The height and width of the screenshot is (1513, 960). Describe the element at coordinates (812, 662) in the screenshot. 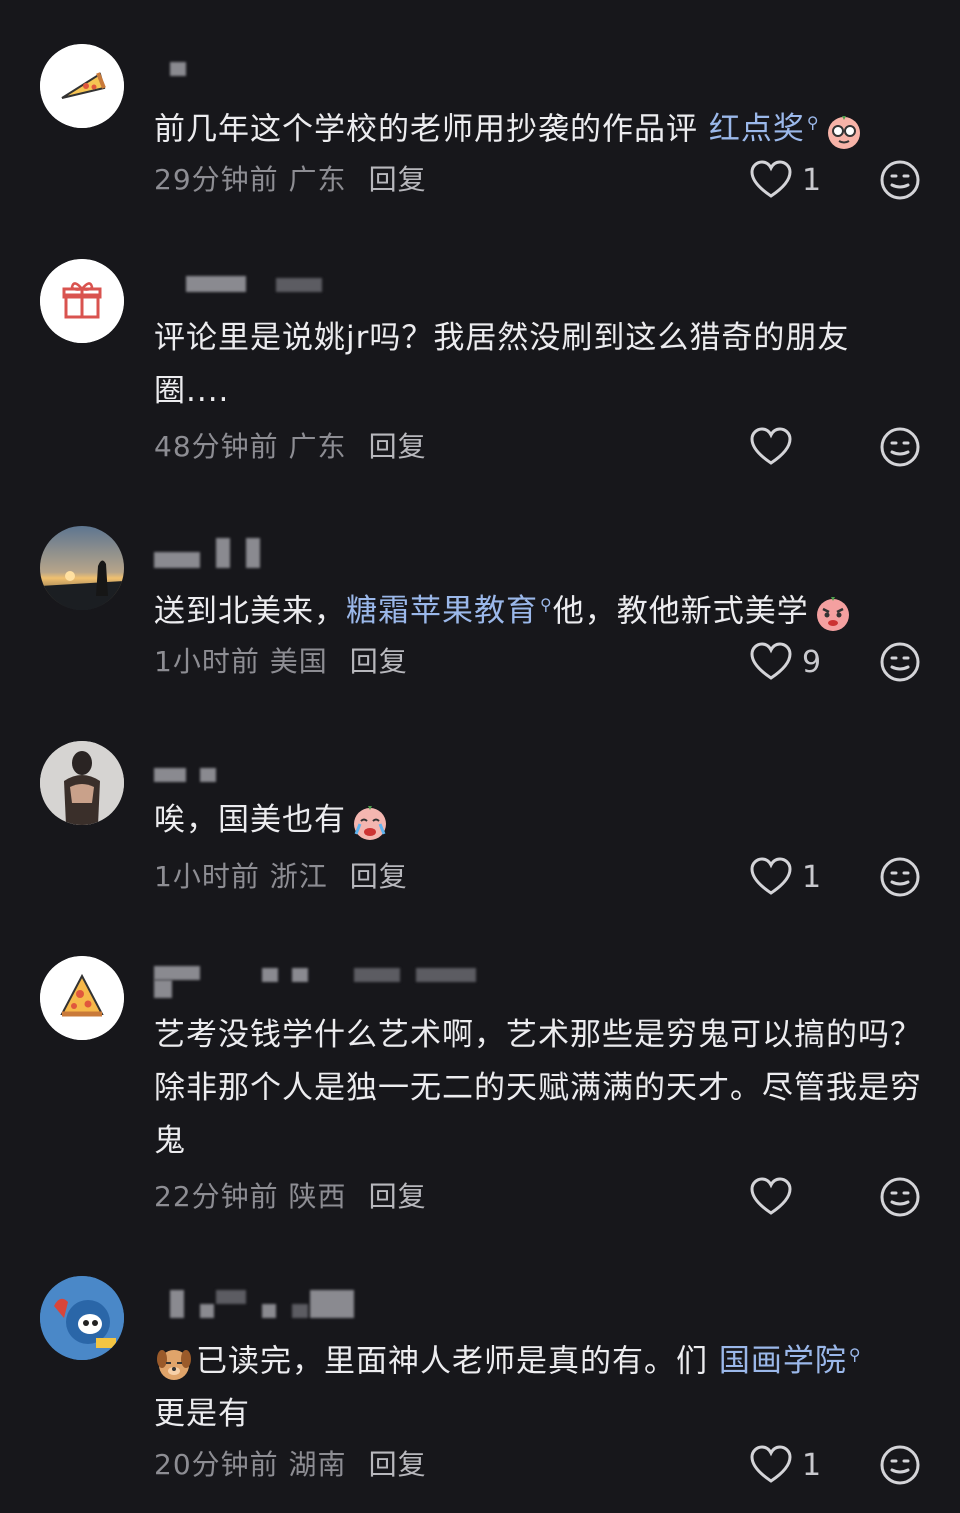

I see `like-count: 9` at that location.